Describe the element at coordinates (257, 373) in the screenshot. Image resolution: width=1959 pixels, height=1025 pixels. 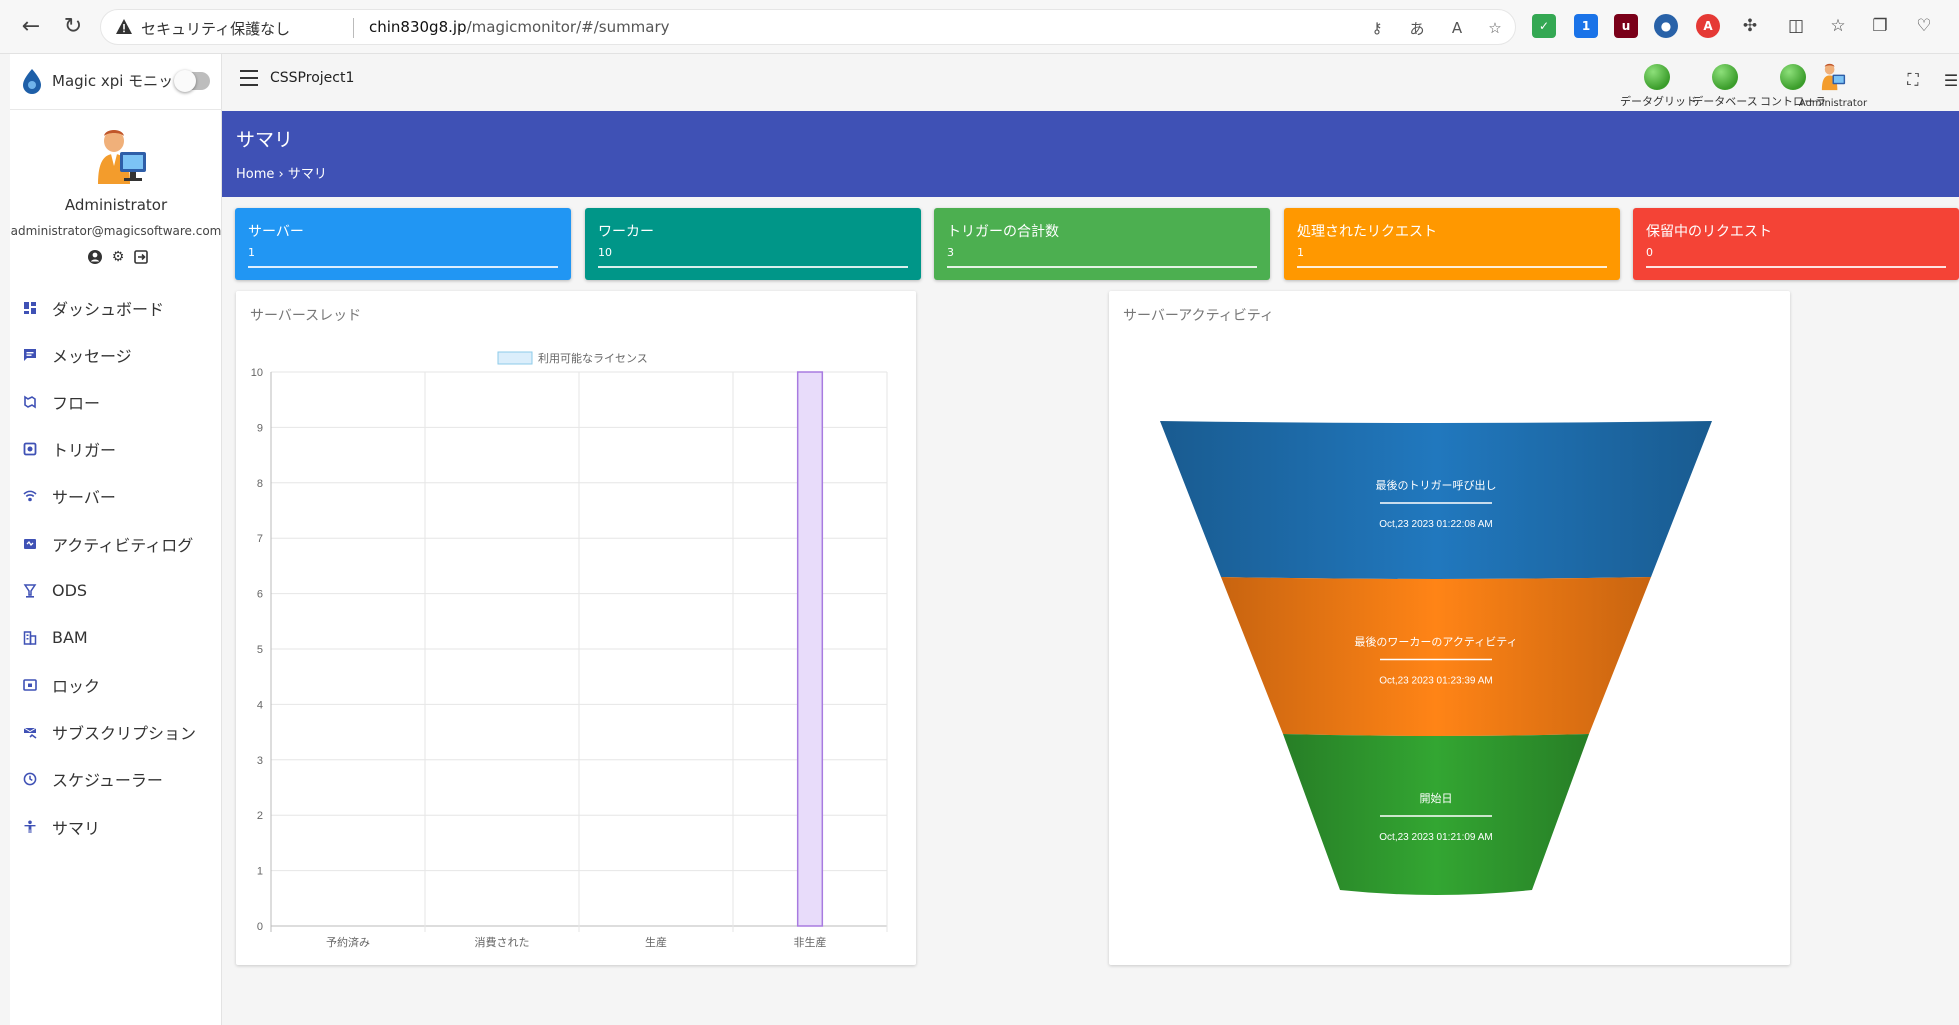
I see `y-tick-label: 10` at that location.